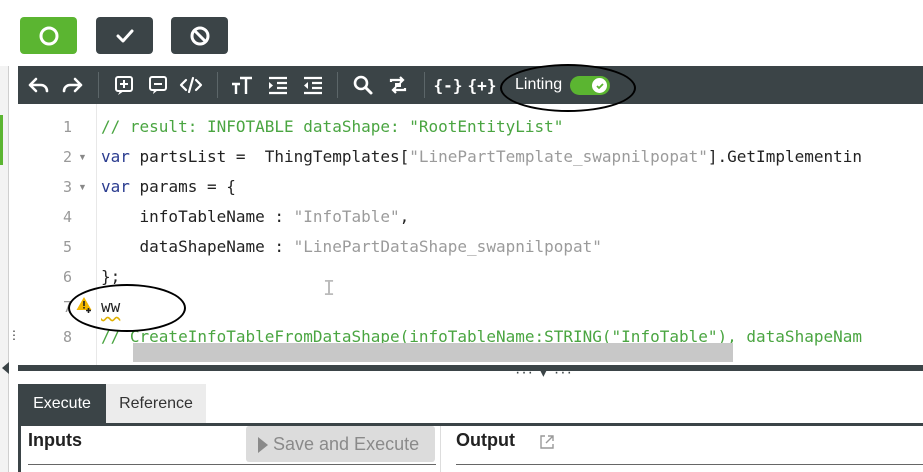  I want to click on code-text: dataShapeName :, so click(197, 246).